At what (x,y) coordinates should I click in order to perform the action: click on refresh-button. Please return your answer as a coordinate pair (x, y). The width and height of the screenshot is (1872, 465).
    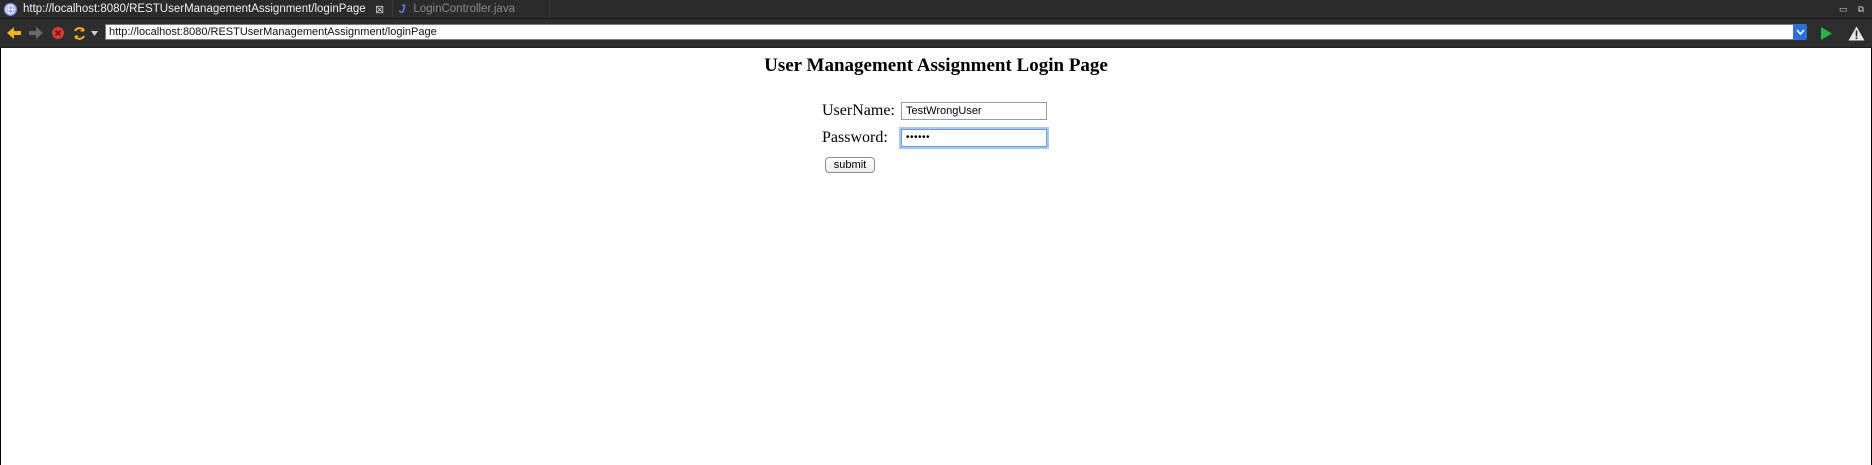
    Looking at the image, I should click on (79, 33).